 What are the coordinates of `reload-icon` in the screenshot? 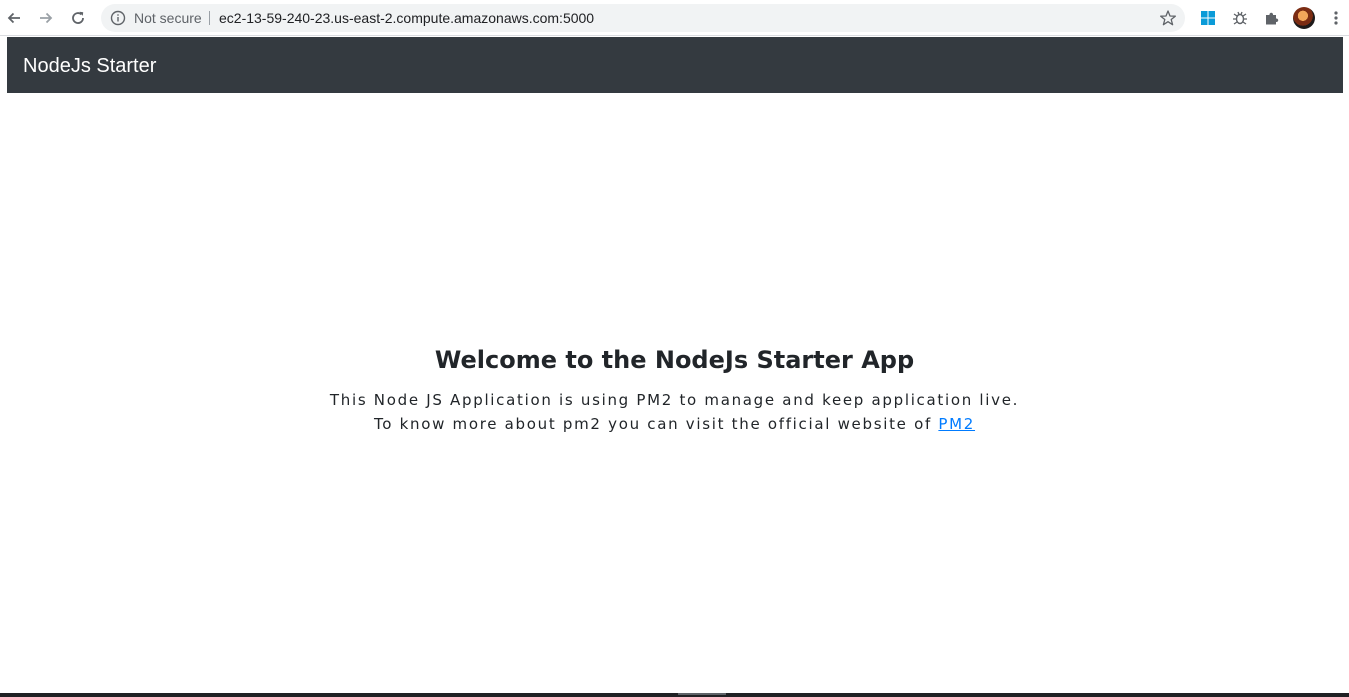 It's located at (78, 17).